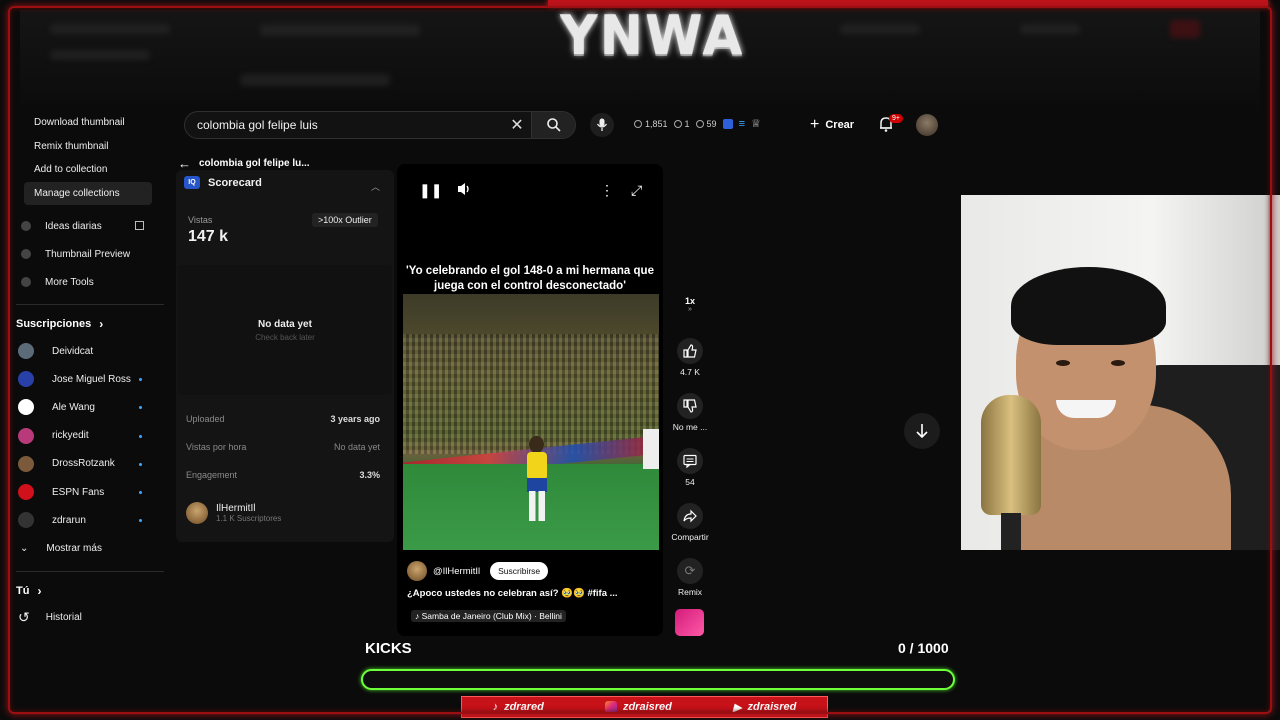 The width and height of the screenshot is (1280, 720). I want to click on fullscreen-icon: ⤢, so click(636, 190).